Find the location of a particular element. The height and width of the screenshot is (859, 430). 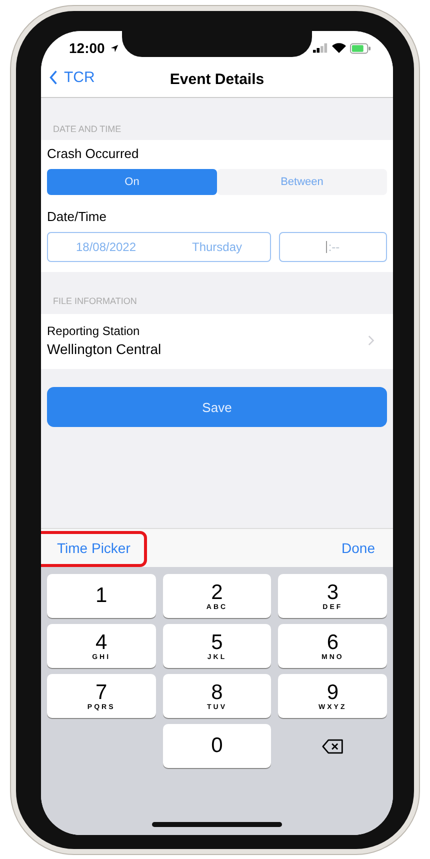

keypad-key: 0 is located at coordinates (217, 746).